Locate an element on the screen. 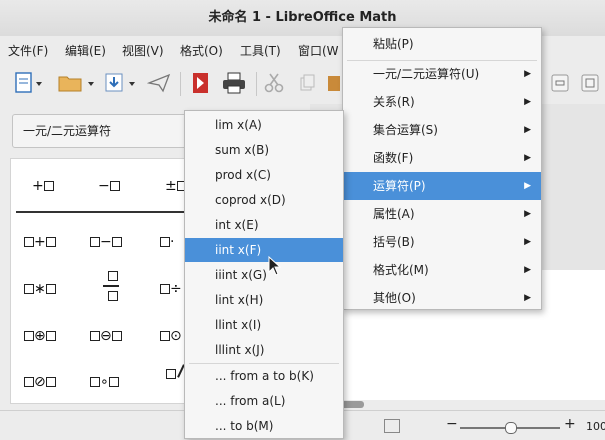 This screenshot has height=440, width=605. op-iiint: iiint x(G) is located at coordinates (264, 275).